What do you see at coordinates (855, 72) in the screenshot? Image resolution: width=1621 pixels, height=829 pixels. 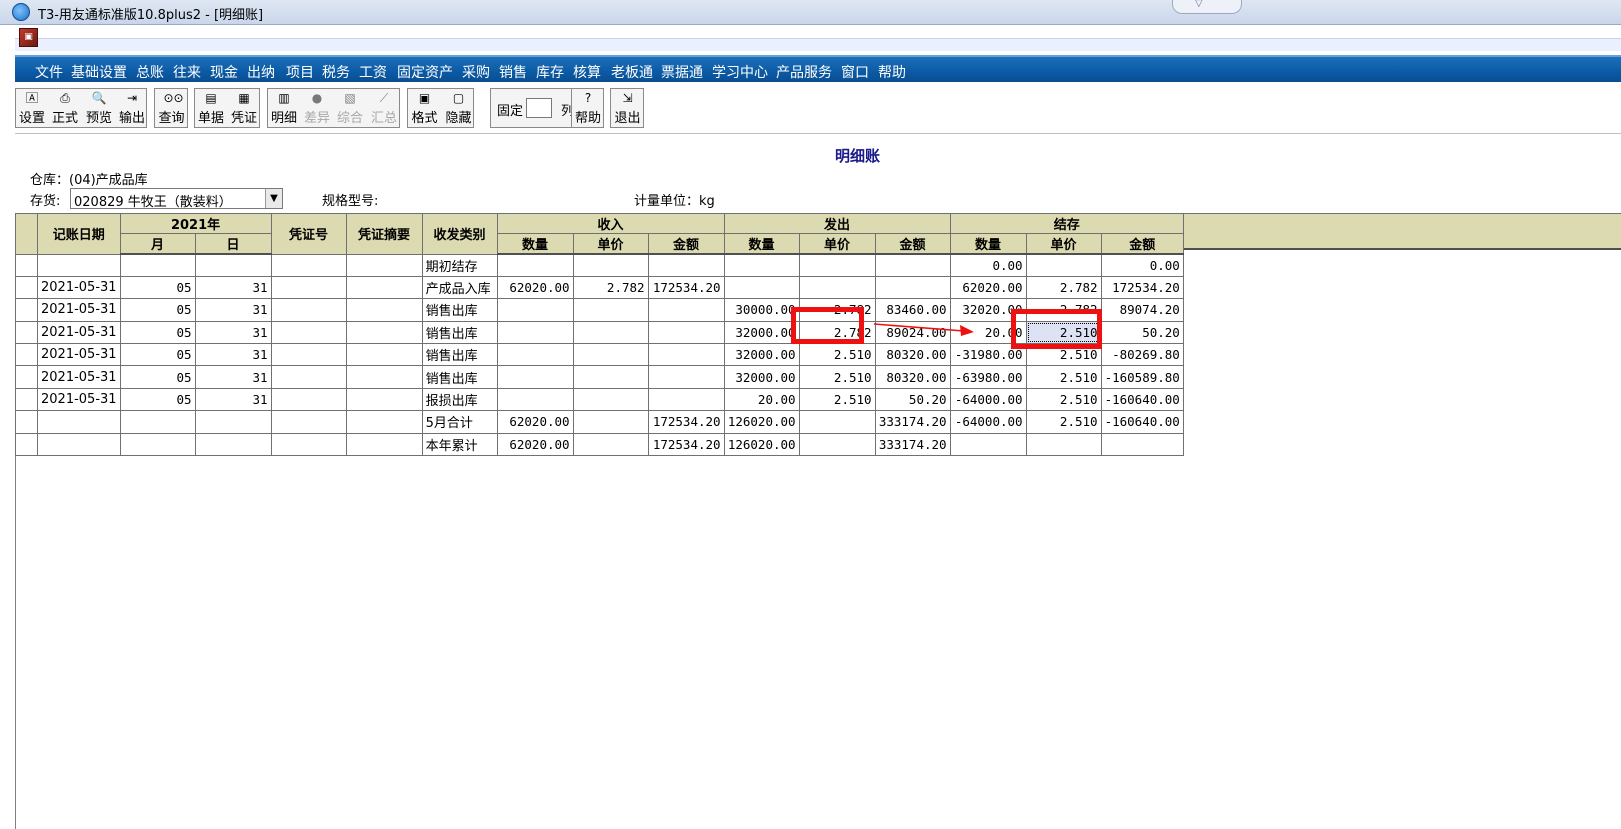 I see `menu-item-18: 窗口` at bounding box center [855, 72].